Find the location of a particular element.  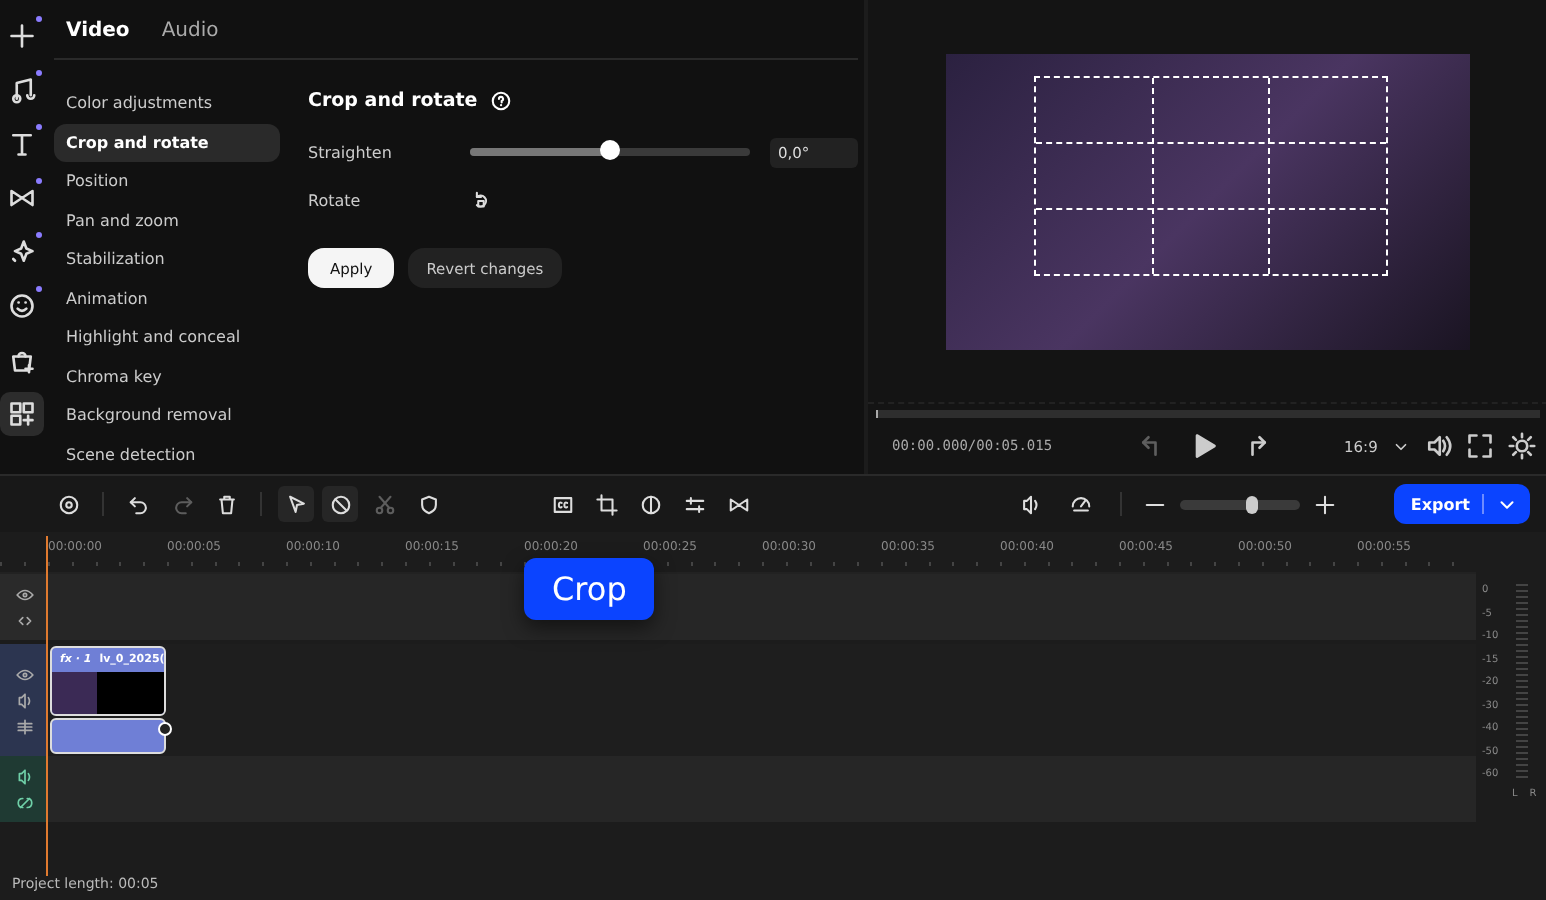

menu-item: Highlight and conceal is located at coordinates (167, 337).